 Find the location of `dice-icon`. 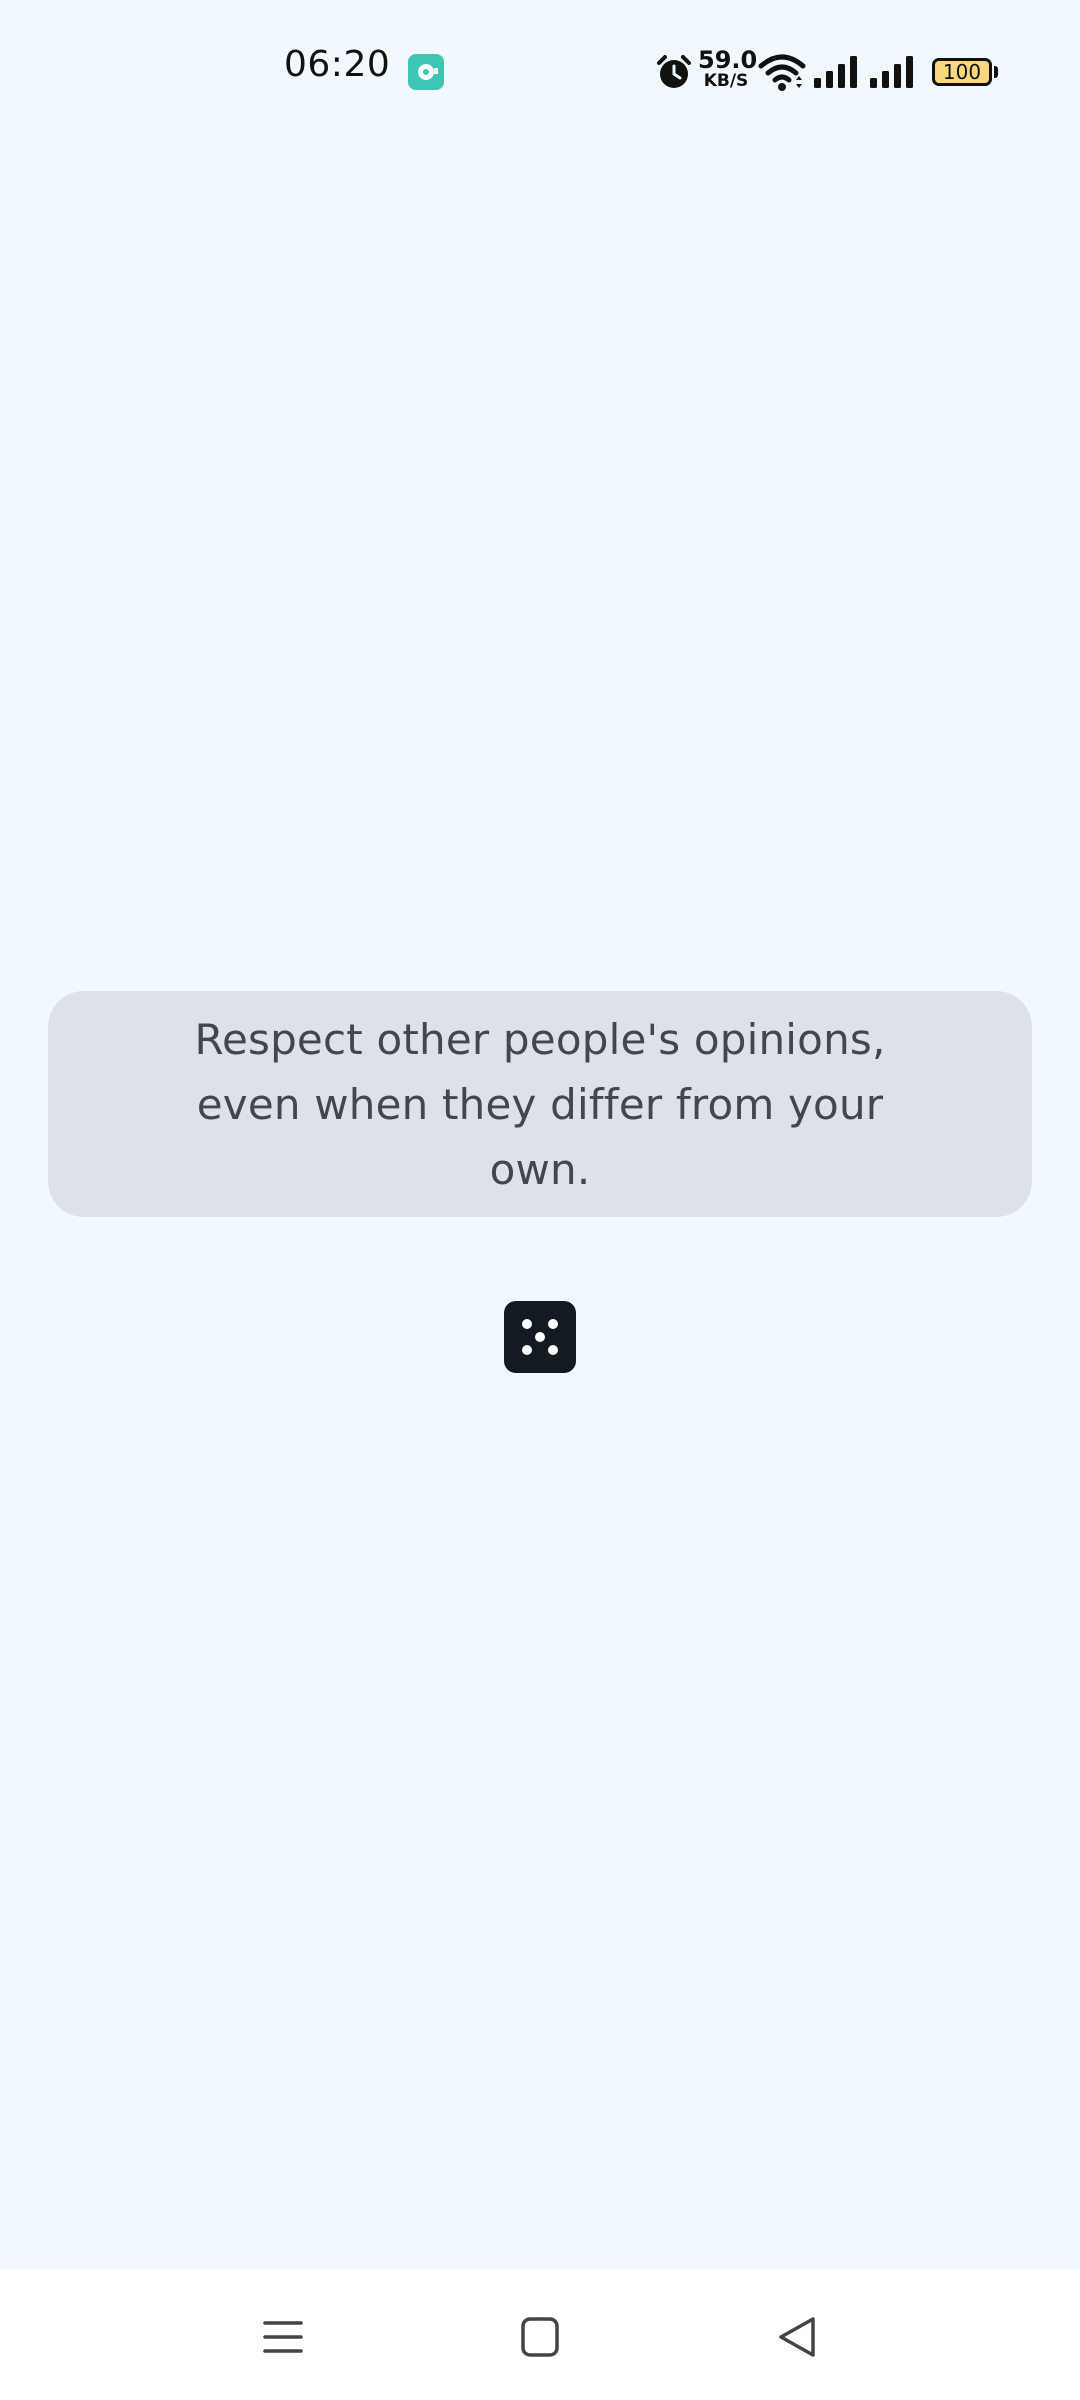

dice-icon is located at coordinates (540, 1337).